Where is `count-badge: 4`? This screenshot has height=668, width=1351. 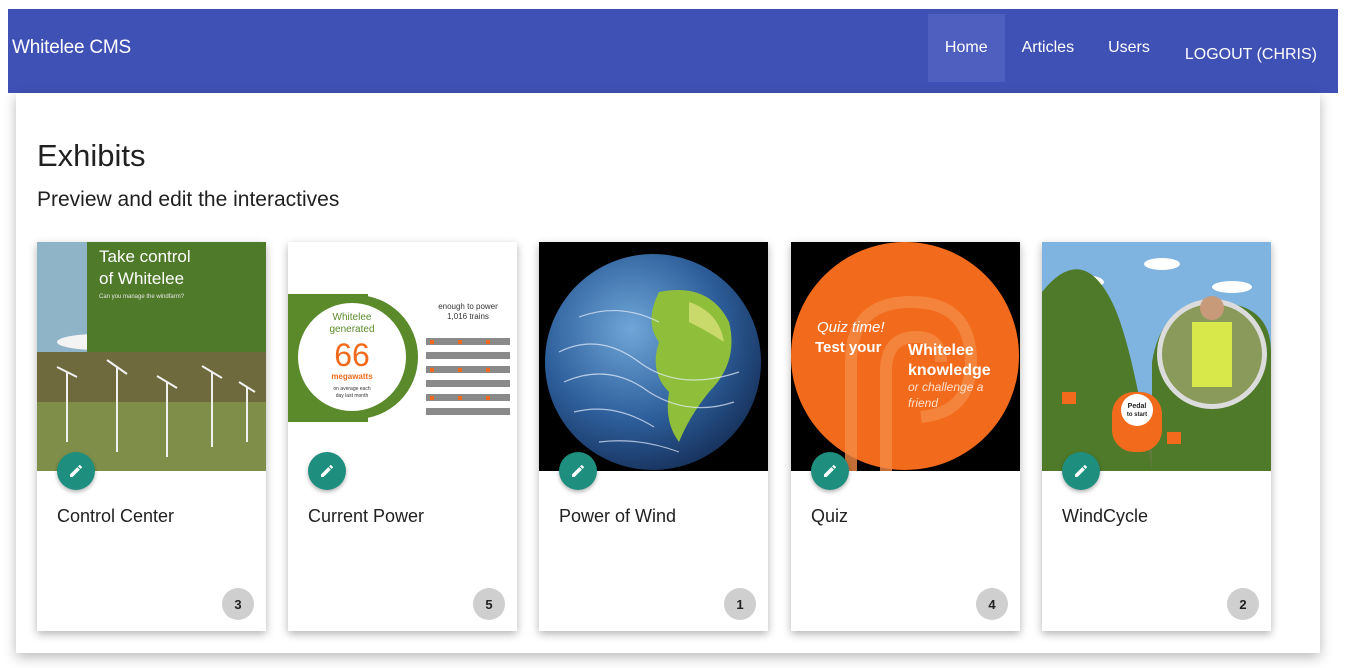 count-badge: 4 is located at coordinates (992, 604).